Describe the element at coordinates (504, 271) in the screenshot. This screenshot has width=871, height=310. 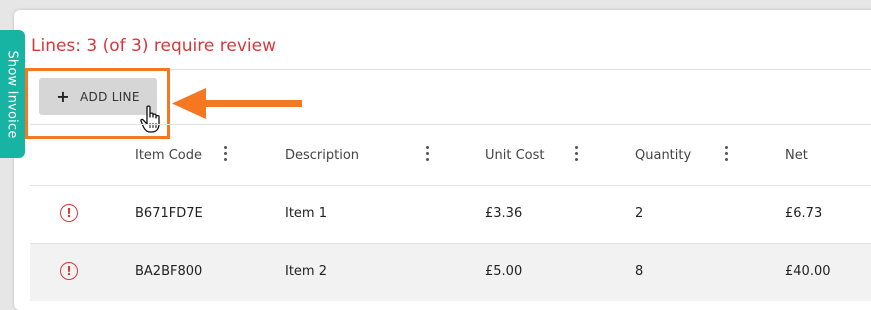
I see `unit-cost-cell: £5.00` at that location.